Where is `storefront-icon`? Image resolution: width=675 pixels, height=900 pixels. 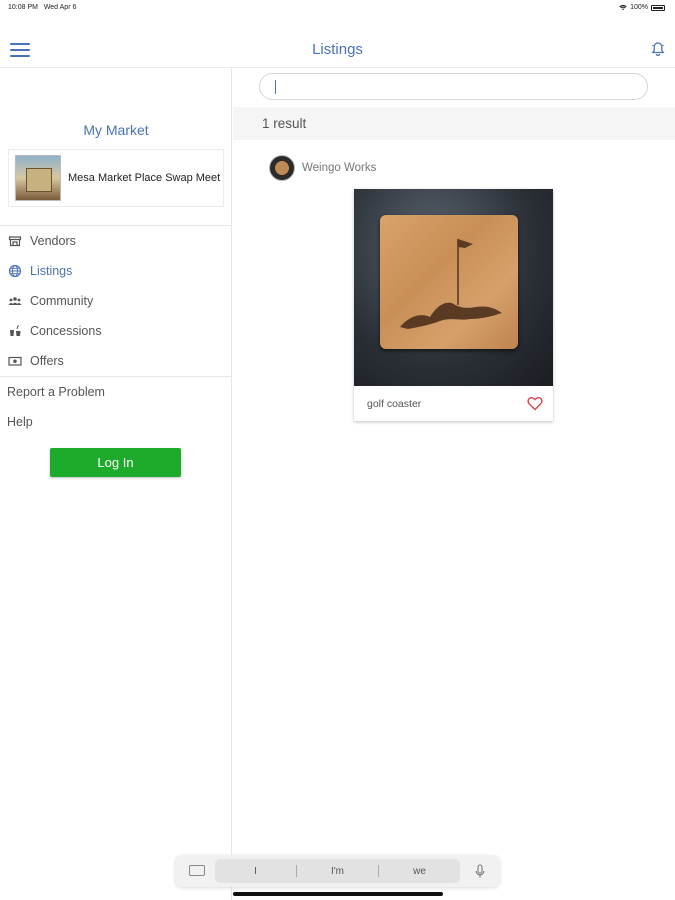
storefront-icon is located at coordinates (15, 241).